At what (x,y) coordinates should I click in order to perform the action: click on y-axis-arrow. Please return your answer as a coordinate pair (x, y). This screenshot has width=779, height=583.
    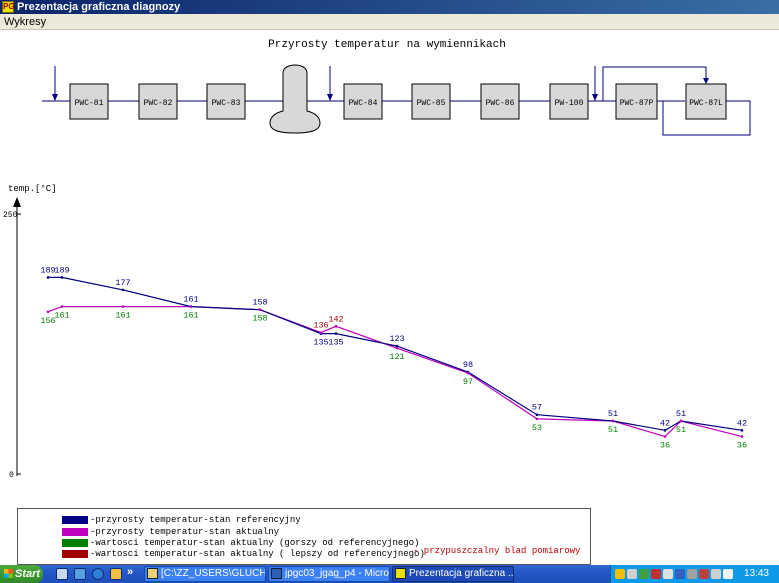
    Looking at the image, I should click on (17, 202).